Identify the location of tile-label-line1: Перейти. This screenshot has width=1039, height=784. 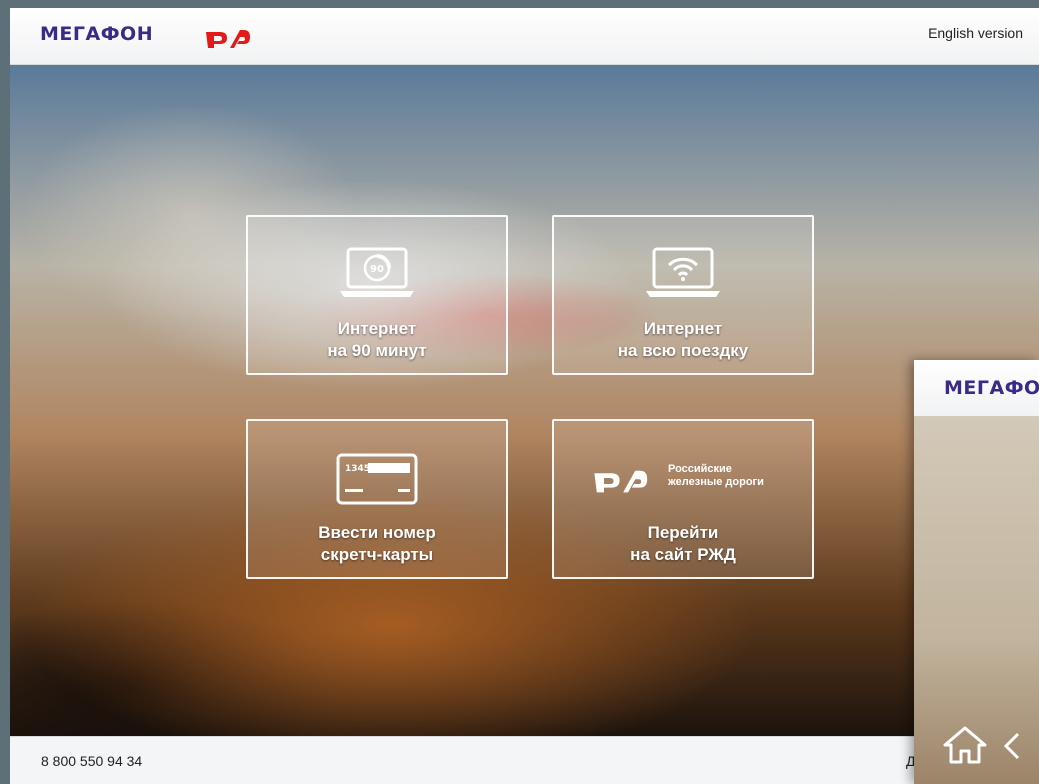
(683, 532).